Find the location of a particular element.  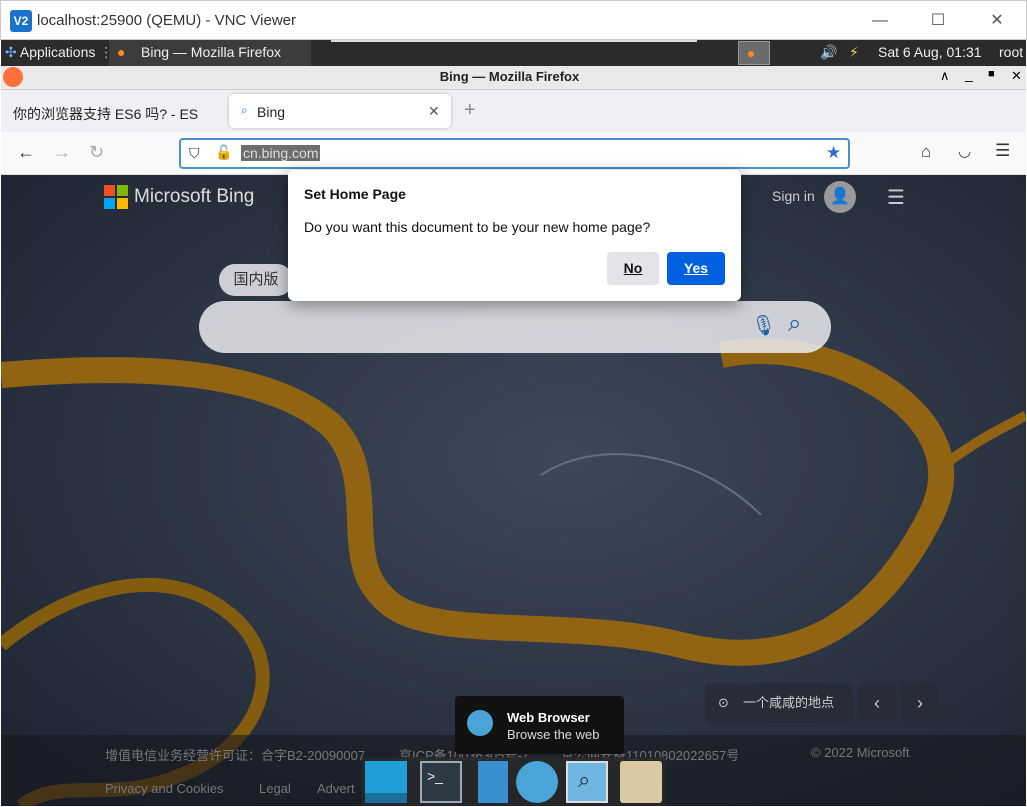

network-icon: ⚡ is located at coordinates (854, 52).